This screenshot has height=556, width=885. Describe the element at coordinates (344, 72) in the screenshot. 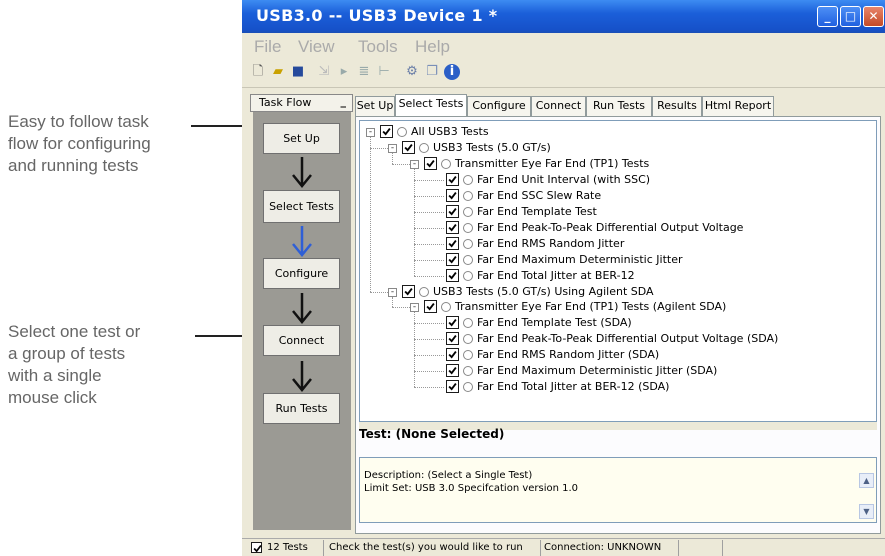

I see `run-icon: ▸` at that location.